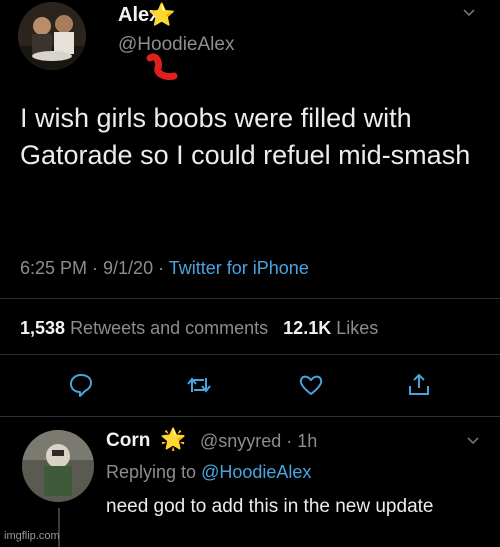 This screenshot has height=547, width=500. I want to click on replying-to-handle: @HoodieAlex, so click(256, 472).